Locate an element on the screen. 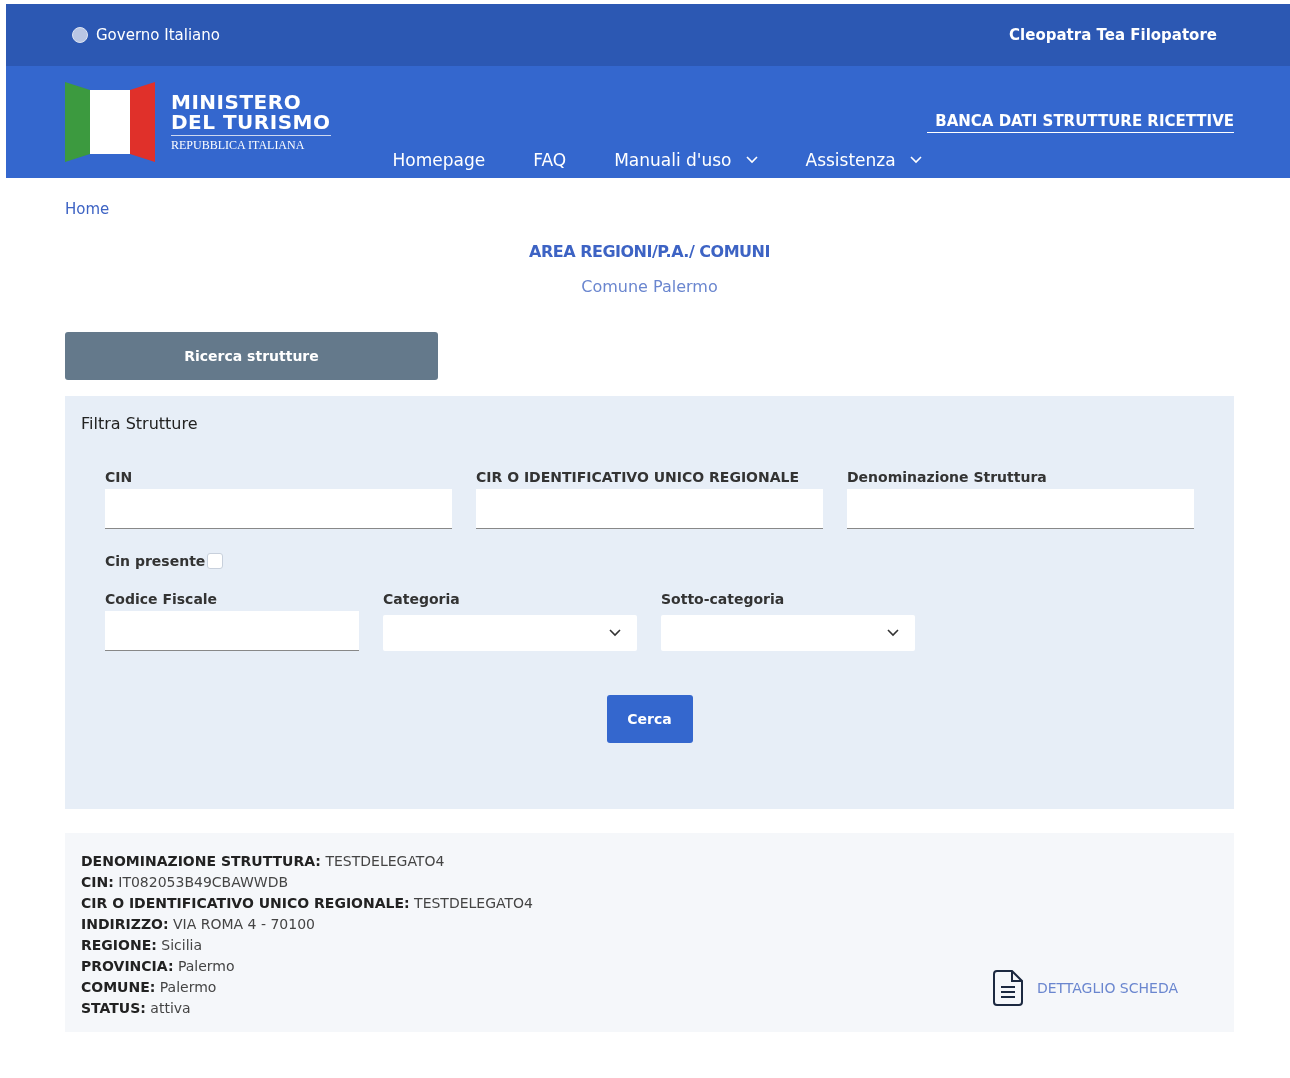 The width and height of the screenshot is (1290, 1078). search-button: Cerca is located at coordinates (649, 719).